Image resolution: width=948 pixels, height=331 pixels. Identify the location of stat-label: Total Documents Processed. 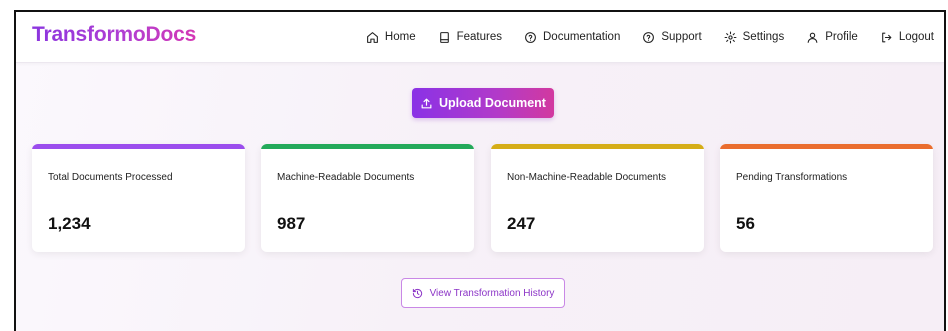
(110, 177).